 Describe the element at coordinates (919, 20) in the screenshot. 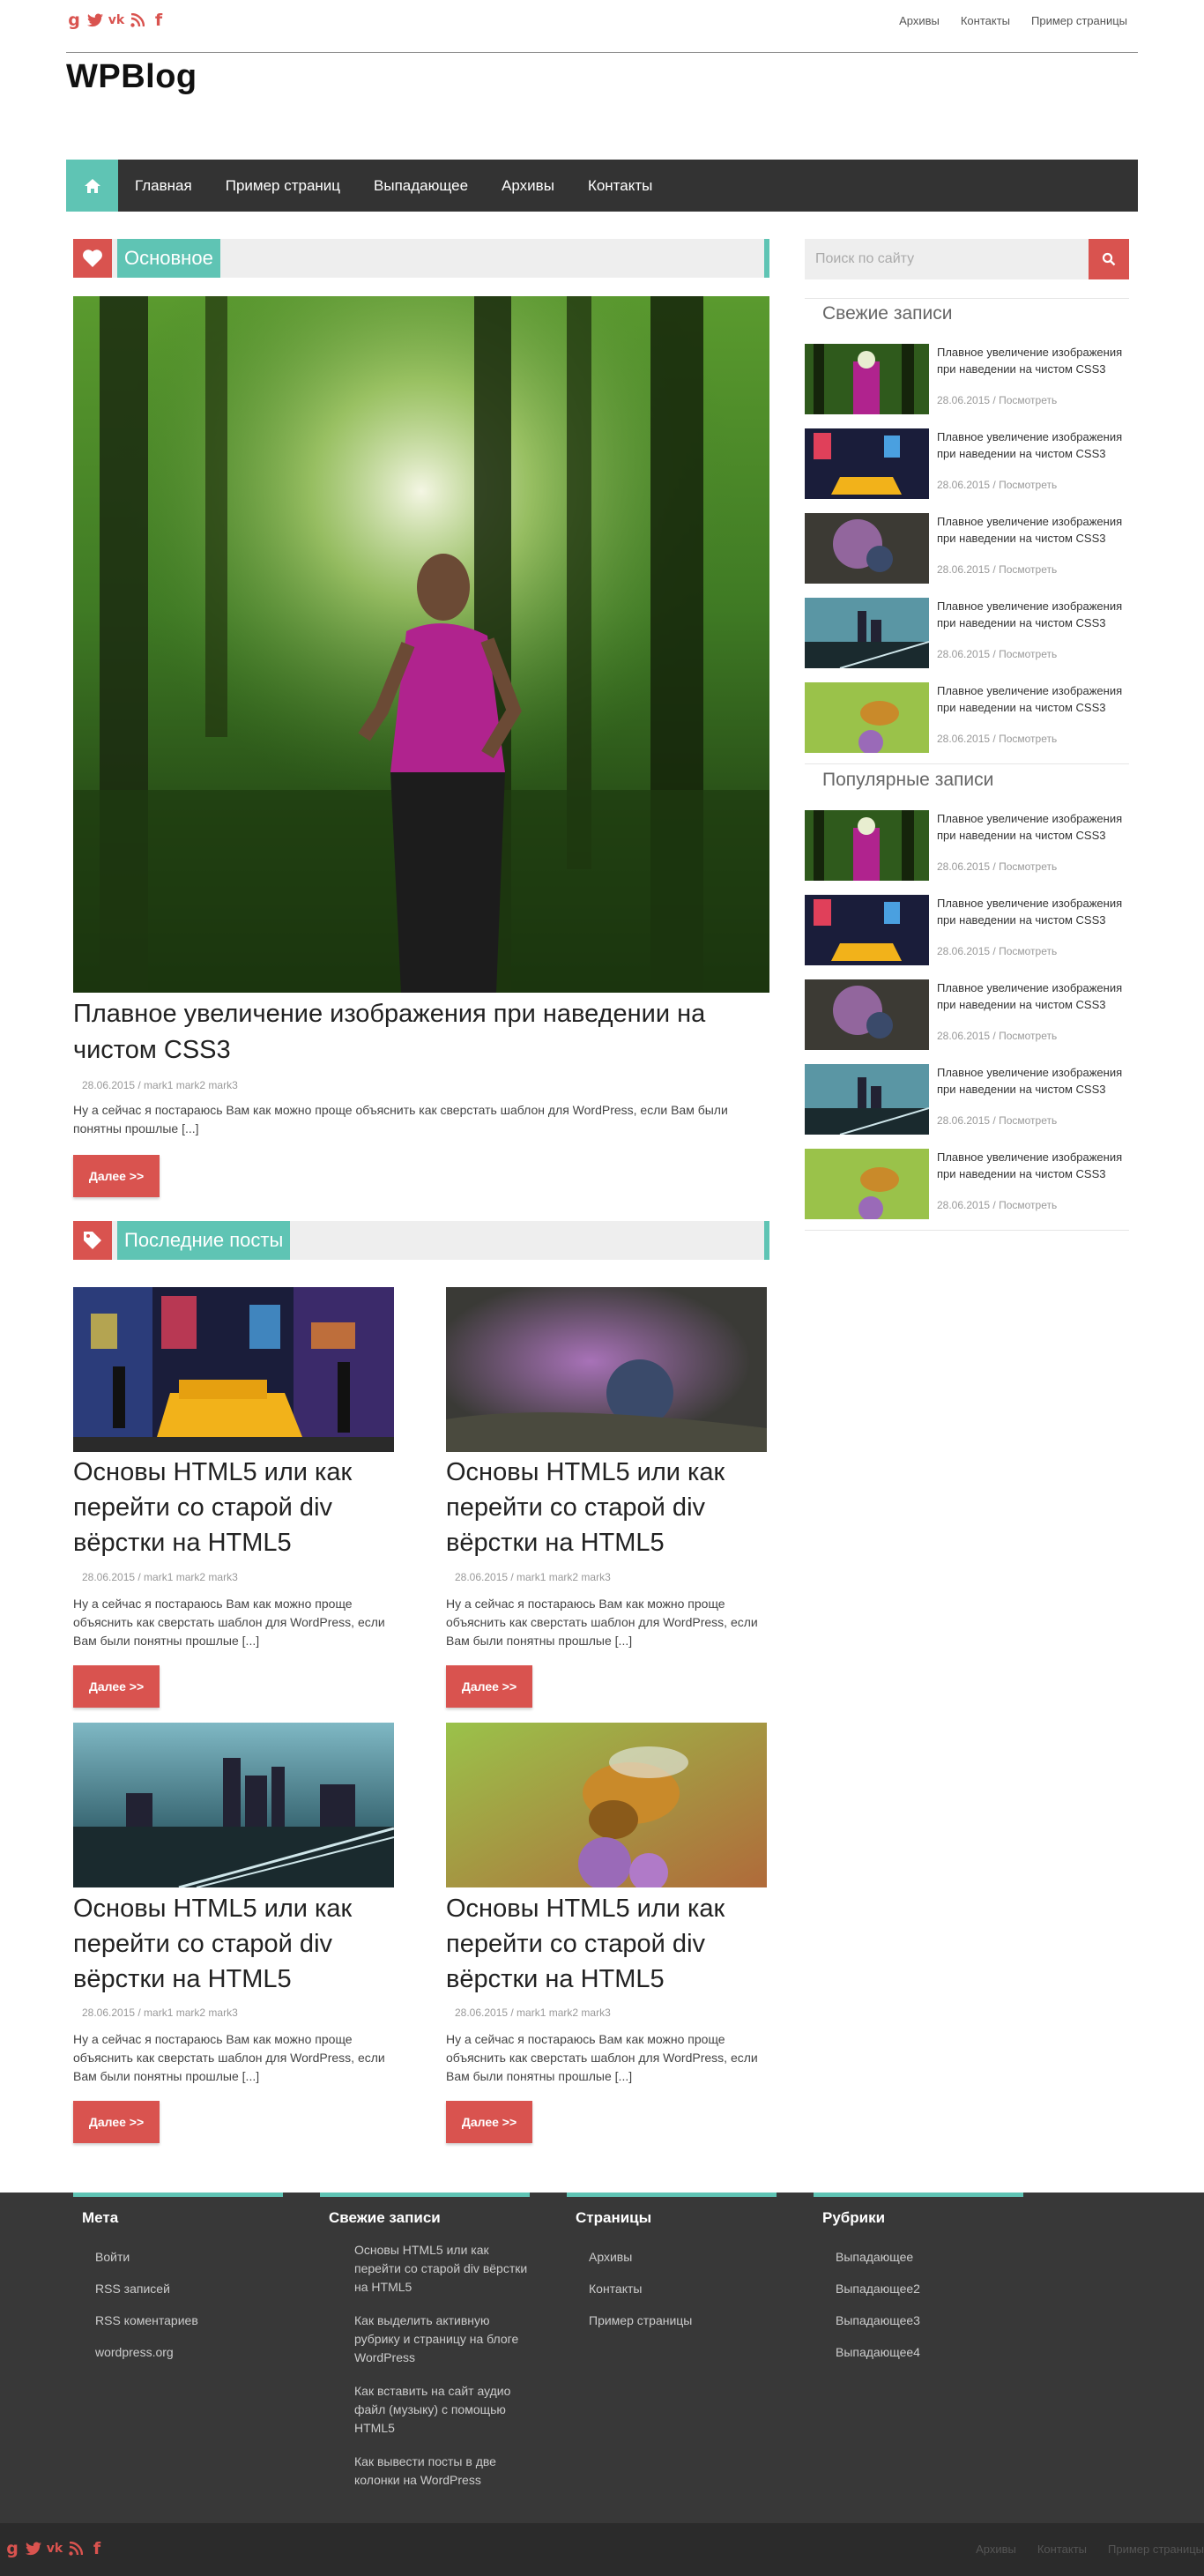

I see `top-link-archives: Архивы` at that location.